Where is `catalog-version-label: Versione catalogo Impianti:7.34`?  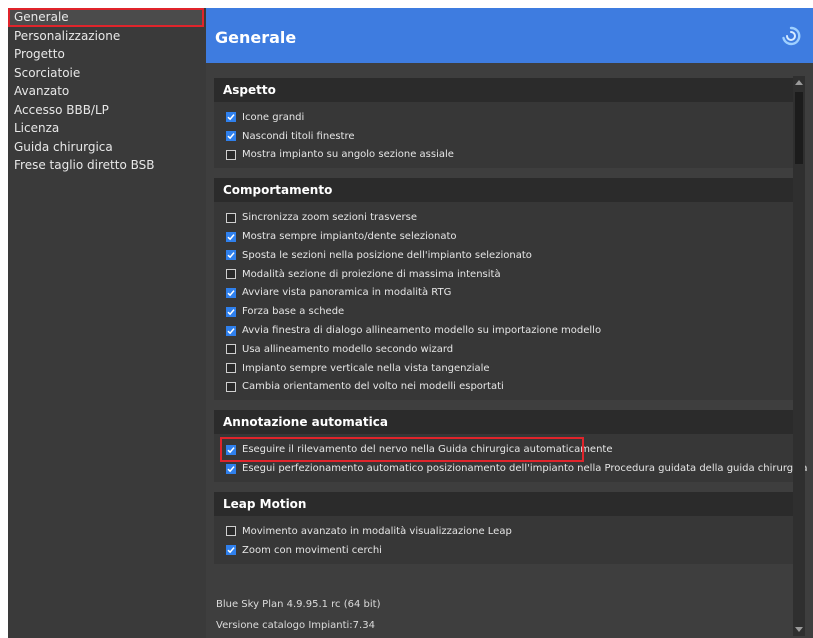 catalog-version-label: Versione catalogo Impianti:7.34 is located at coordinates (295, 625).